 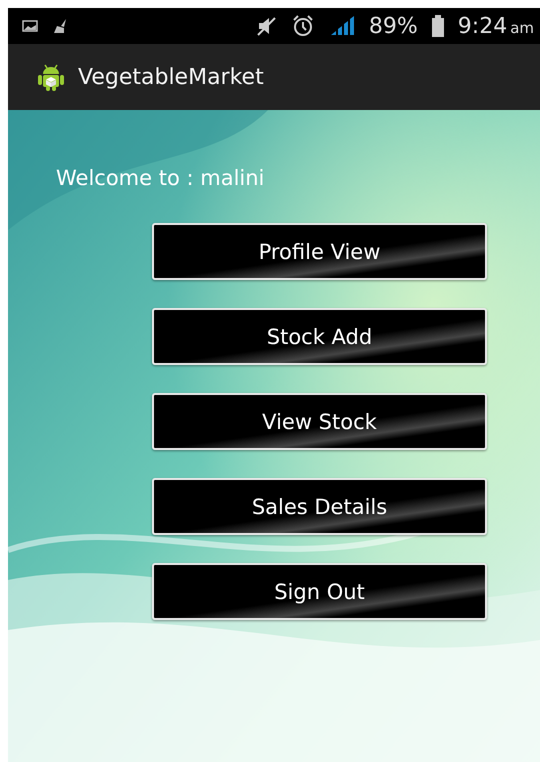 I want to click on clock-ampm: am, so click(x=522, y=27).